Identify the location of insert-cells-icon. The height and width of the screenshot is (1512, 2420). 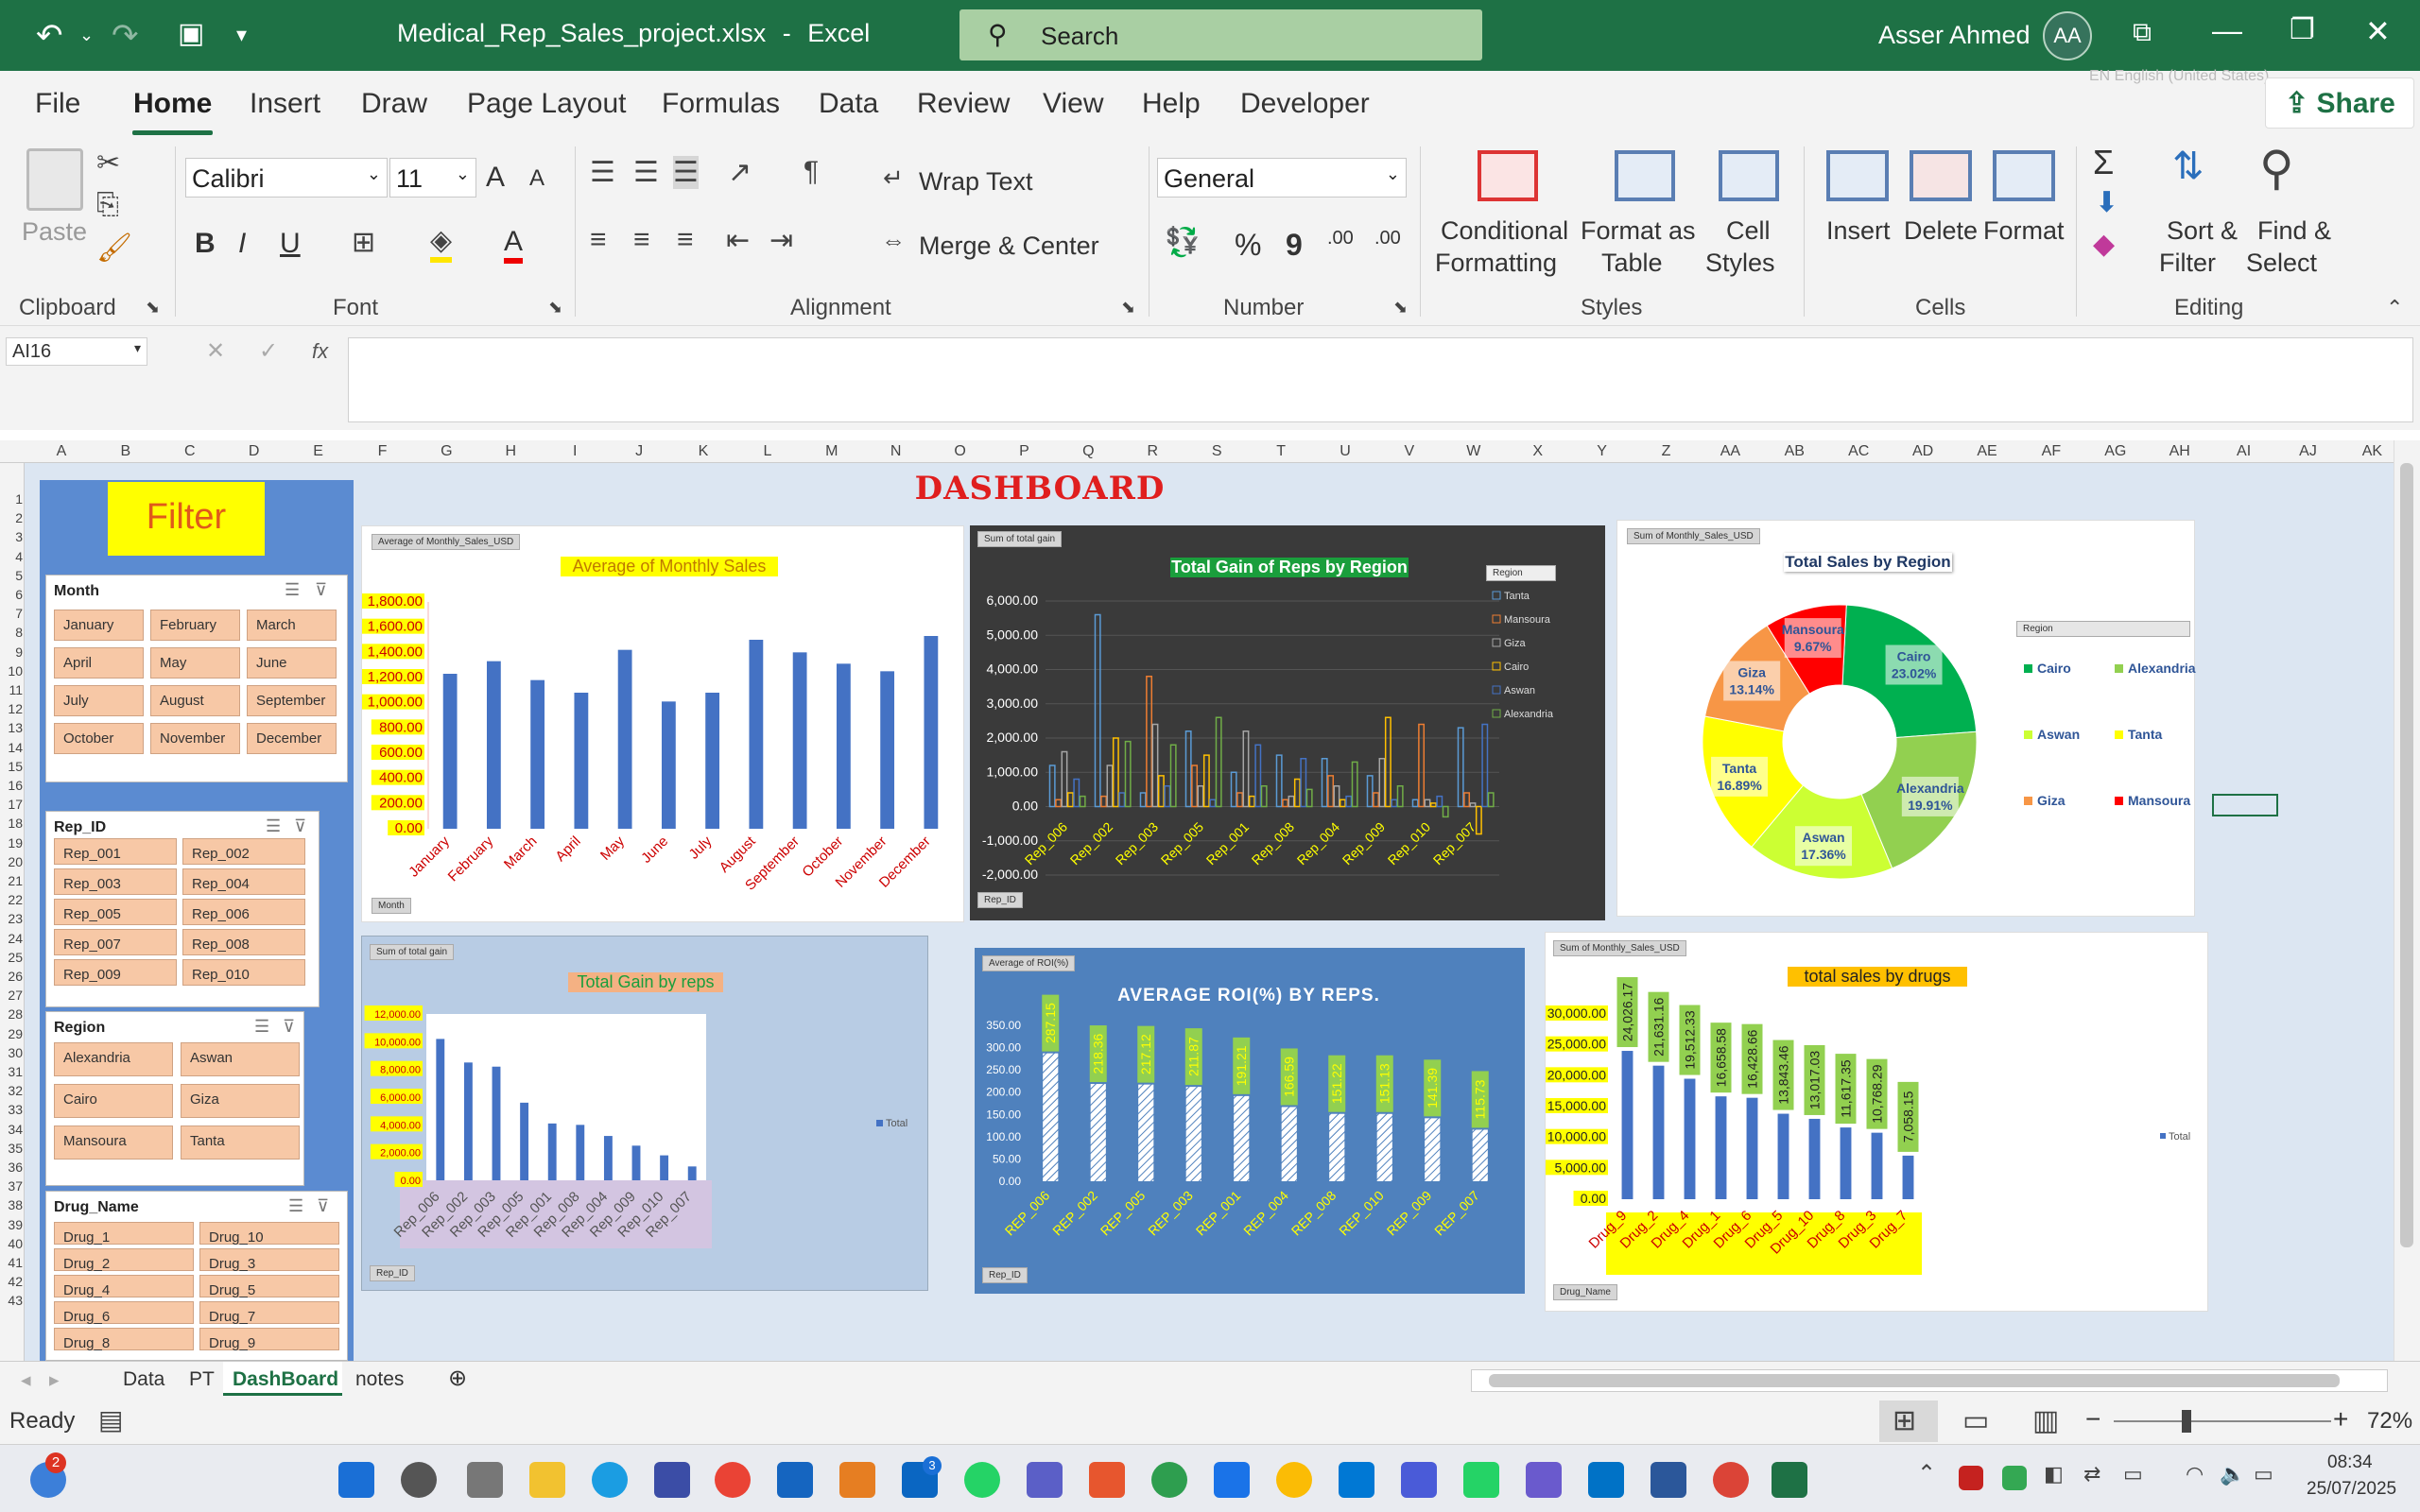
(1857, 175).